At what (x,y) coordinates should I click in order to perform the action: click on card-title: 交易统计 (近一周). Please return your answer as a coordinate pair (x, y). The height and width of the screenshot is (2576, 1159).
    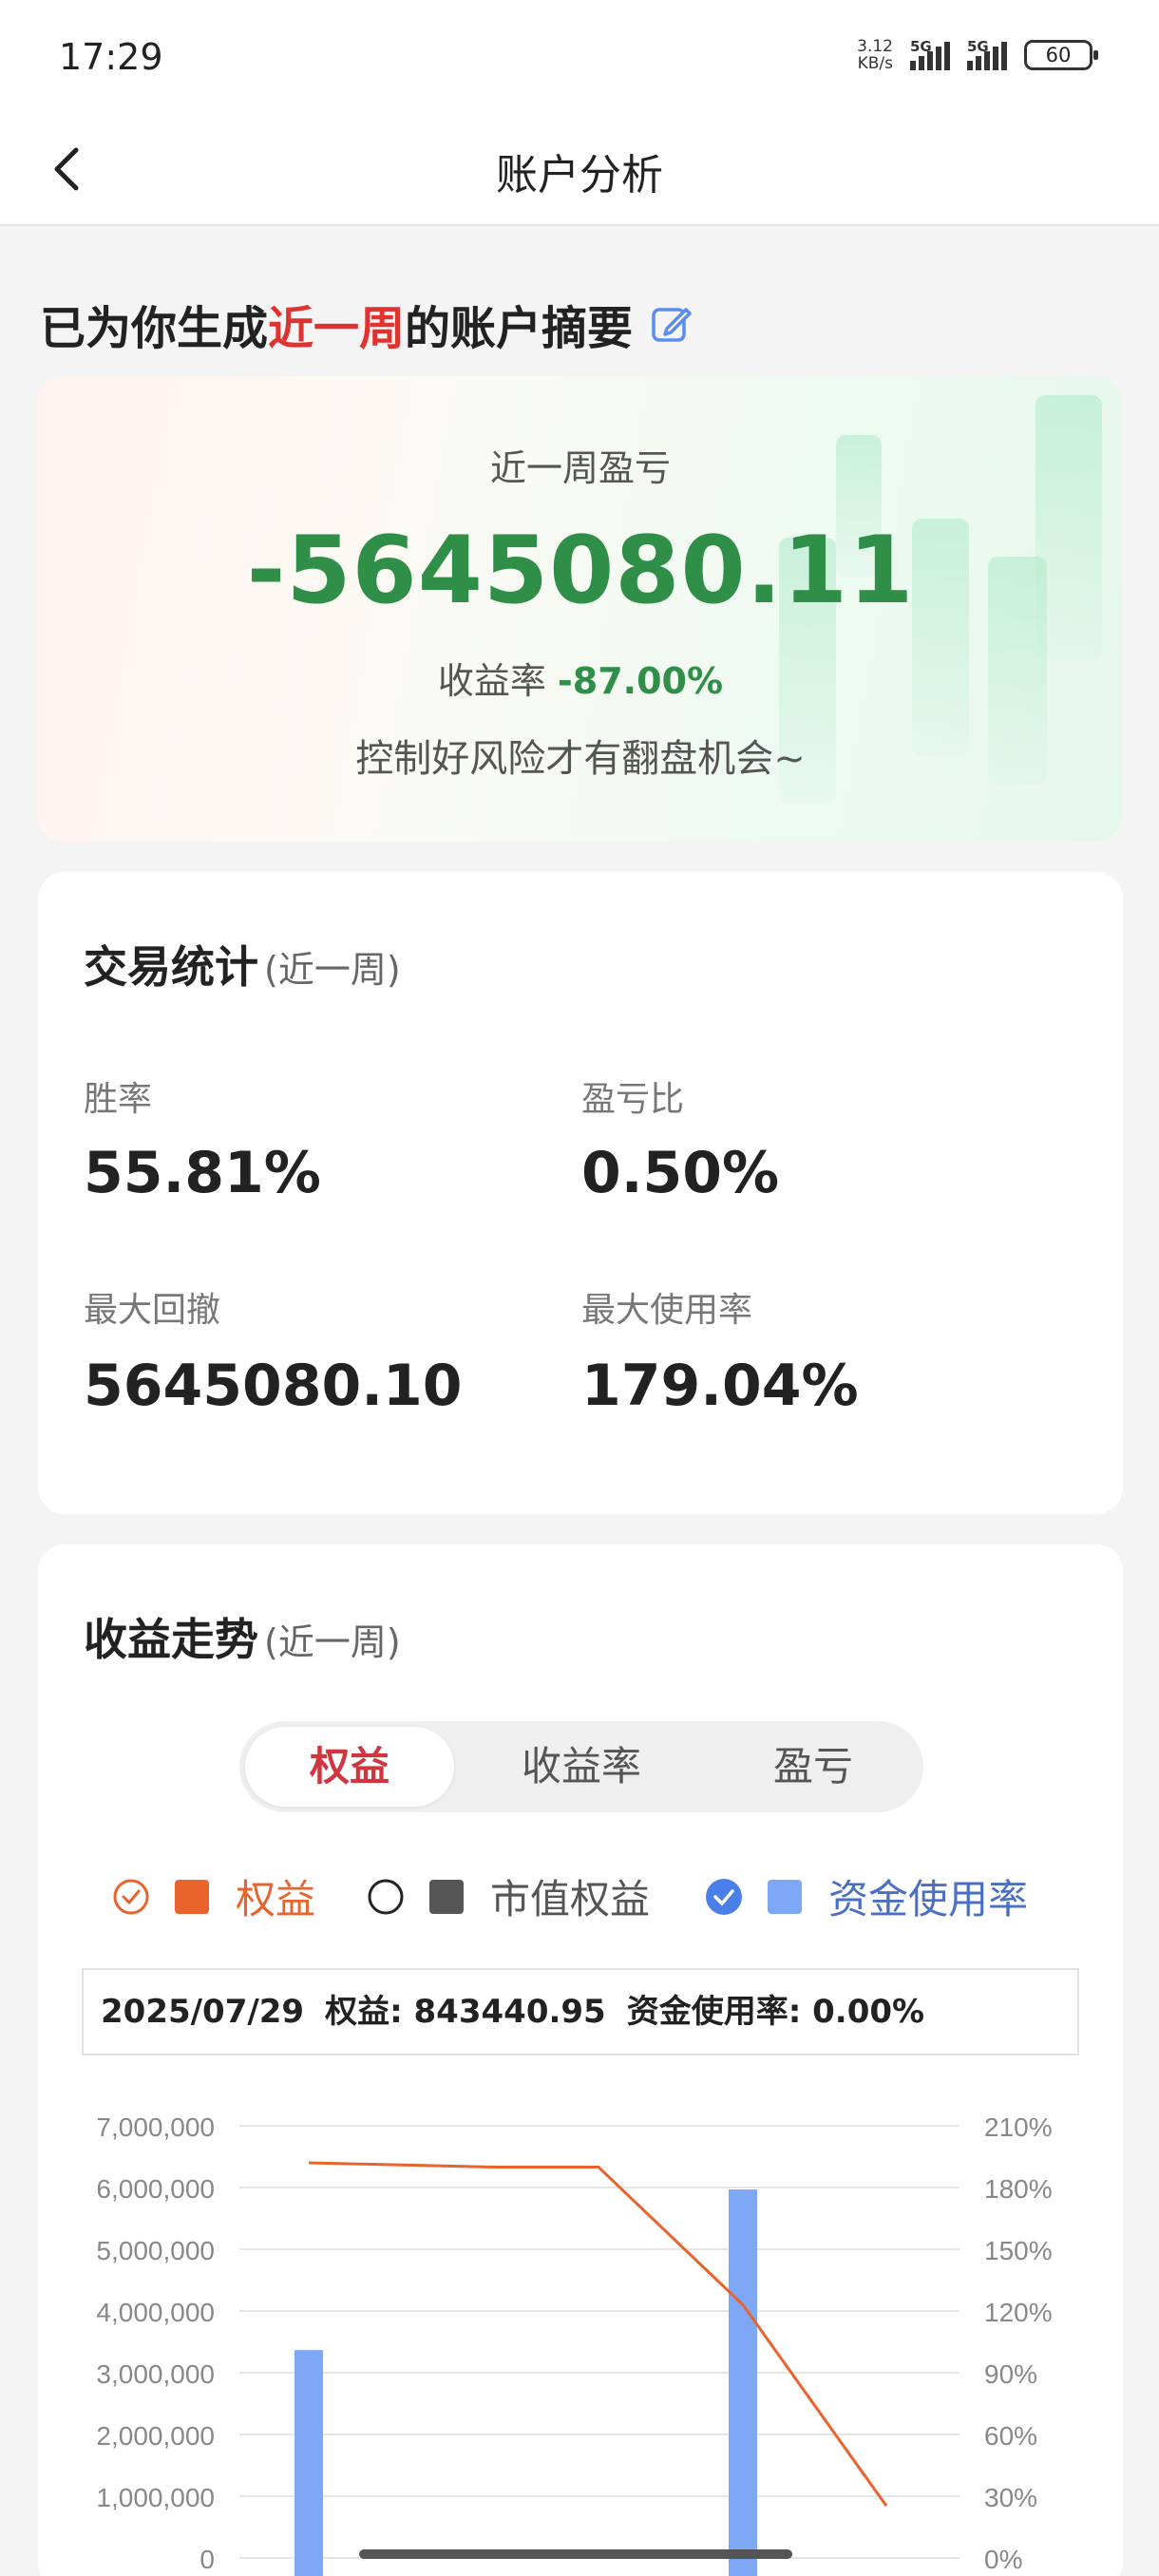
    Looking at the image, I should click on (242, 967).